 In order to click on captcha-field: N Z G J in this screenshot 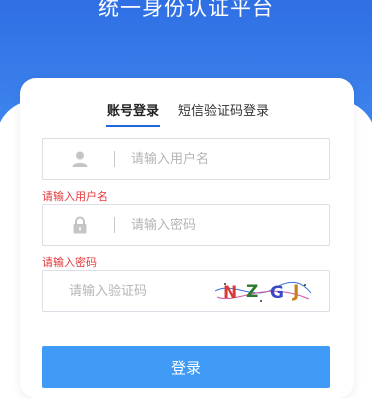, I will do `click(186, 291)`.